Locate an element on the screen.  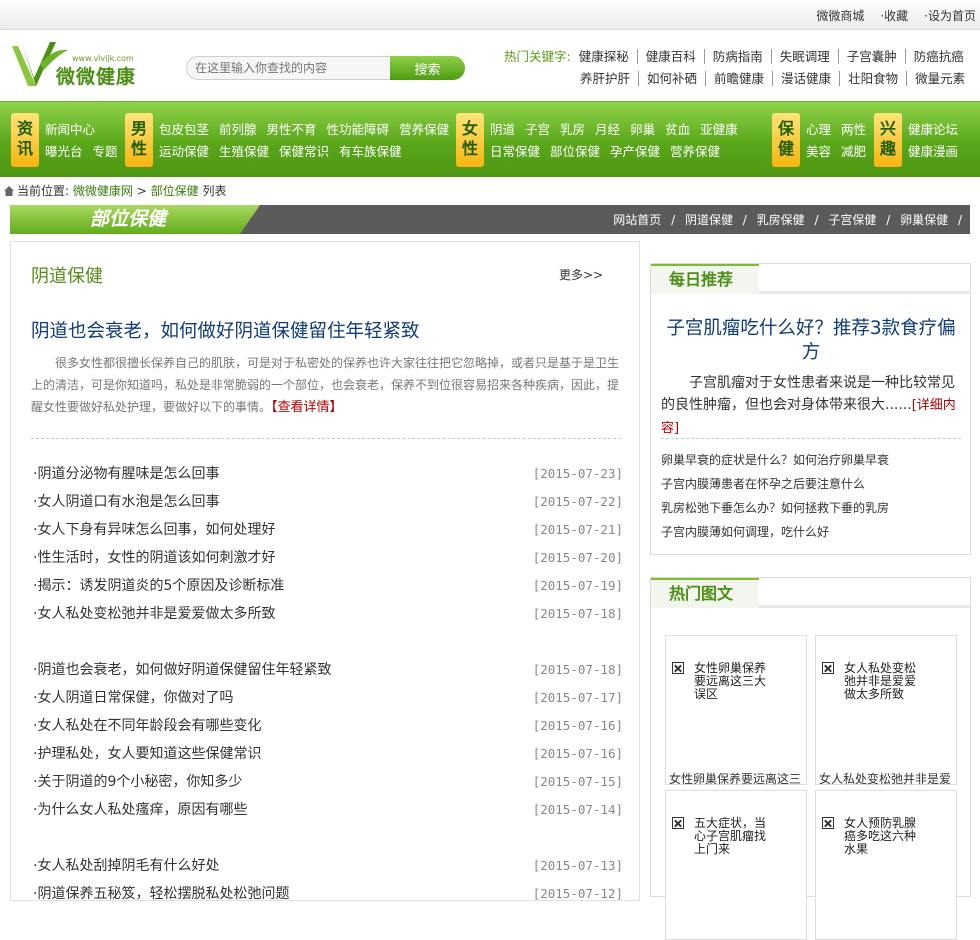
nav-item: 前列腺 is located at coordinates (238, 129).